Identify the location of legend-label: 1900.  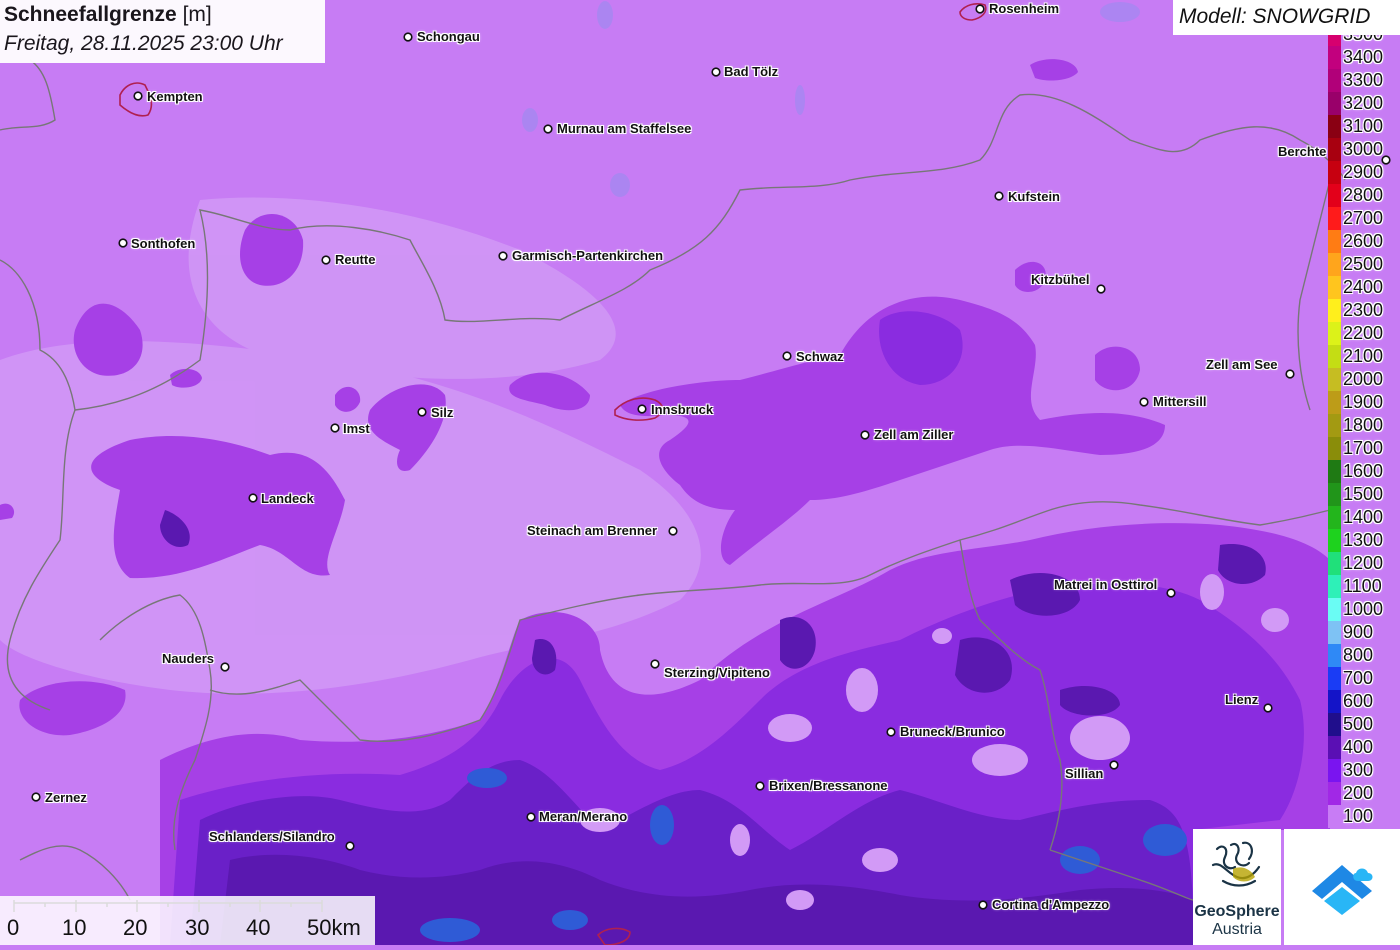
(1363, 402).